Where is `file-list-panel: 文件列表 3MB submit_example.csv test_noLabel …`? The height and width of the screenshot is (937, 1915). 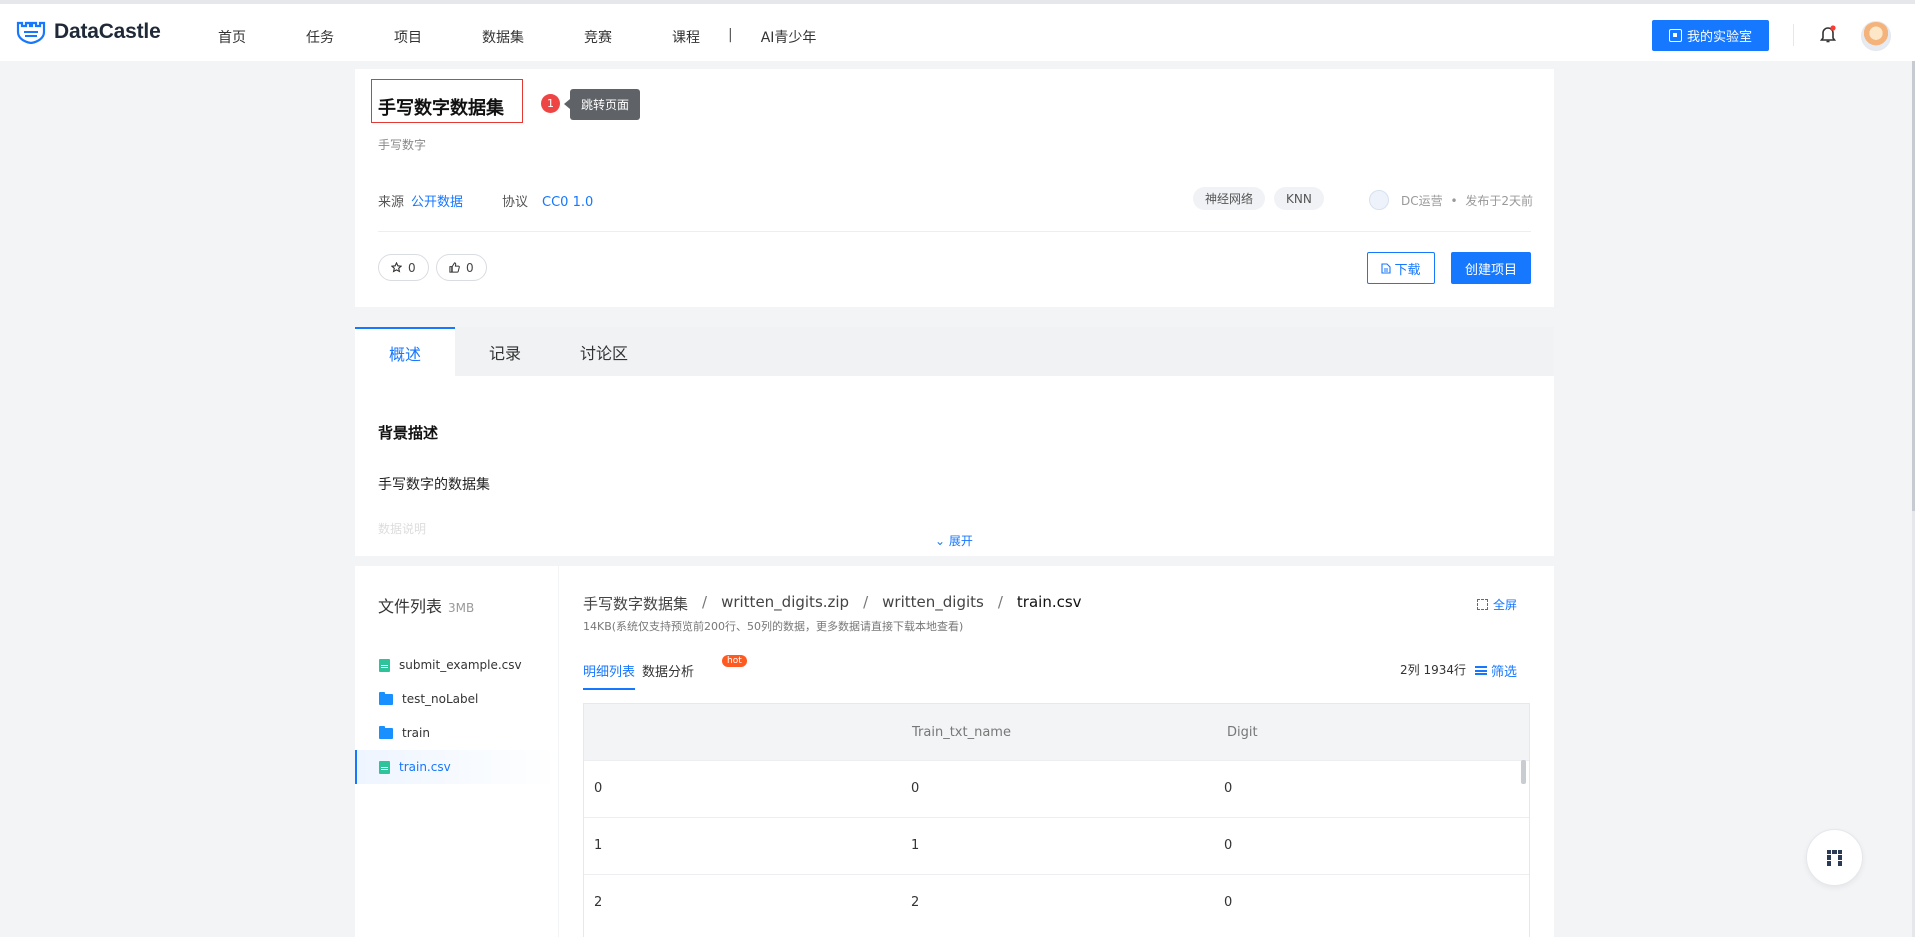
file-list-panel: 文件列表 3MB submit_example.csv test_noLabel … is located at coordinates (456, 751).